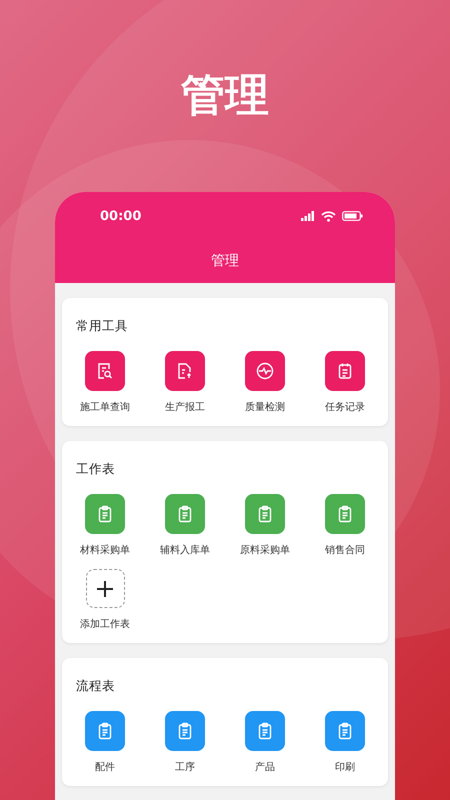  What do you see at coordinates (95, 686) in the screenshot?
I see `section-title: 流程表` at bounding box center [95, 686].